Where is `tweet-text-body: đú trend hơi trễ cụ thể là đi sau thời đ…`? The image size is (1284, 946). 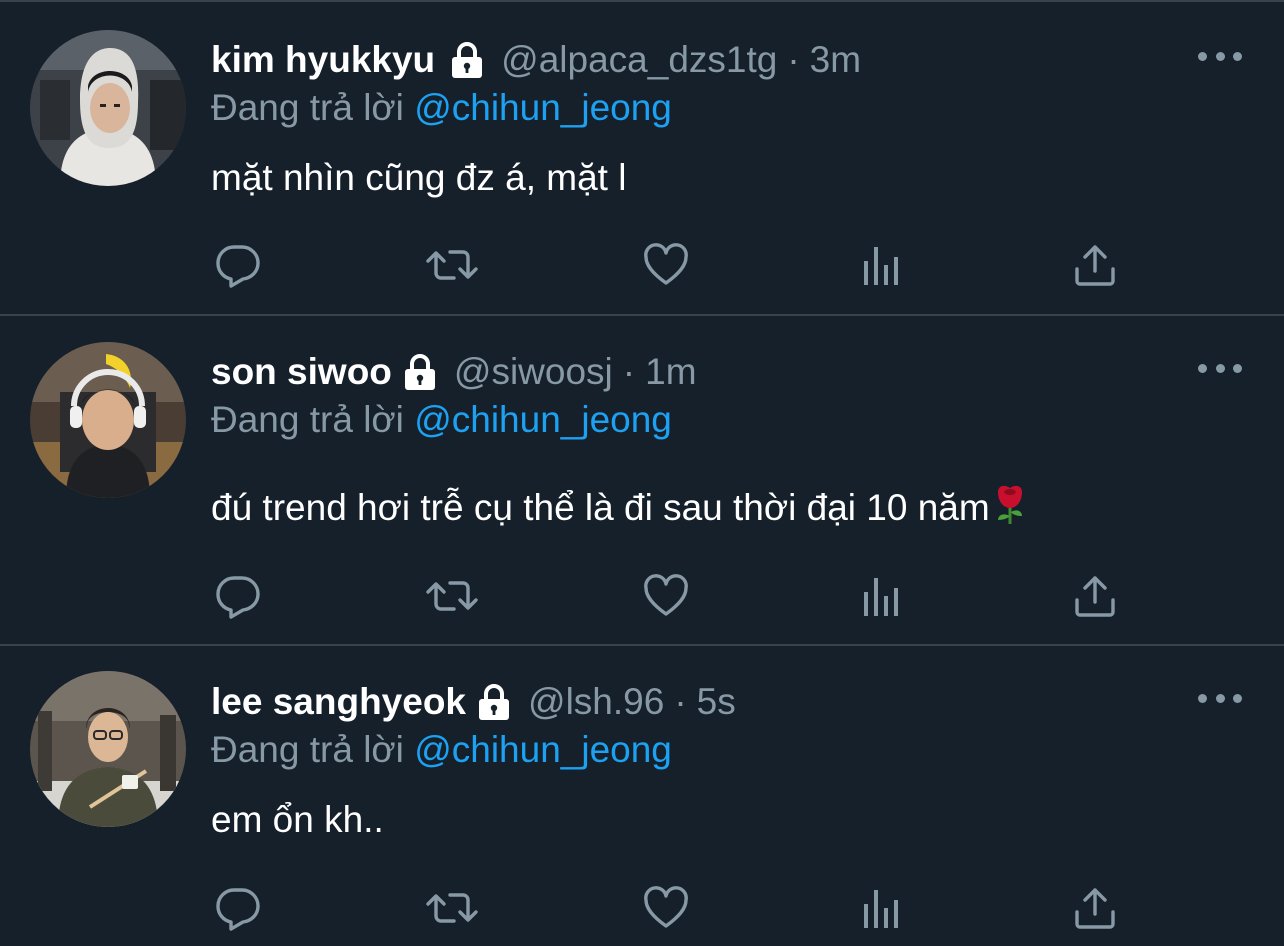
tweet-text-body: đú trend hơi trễ cụ thể là đi sau thời đ… is located at coordinates (600, 507).